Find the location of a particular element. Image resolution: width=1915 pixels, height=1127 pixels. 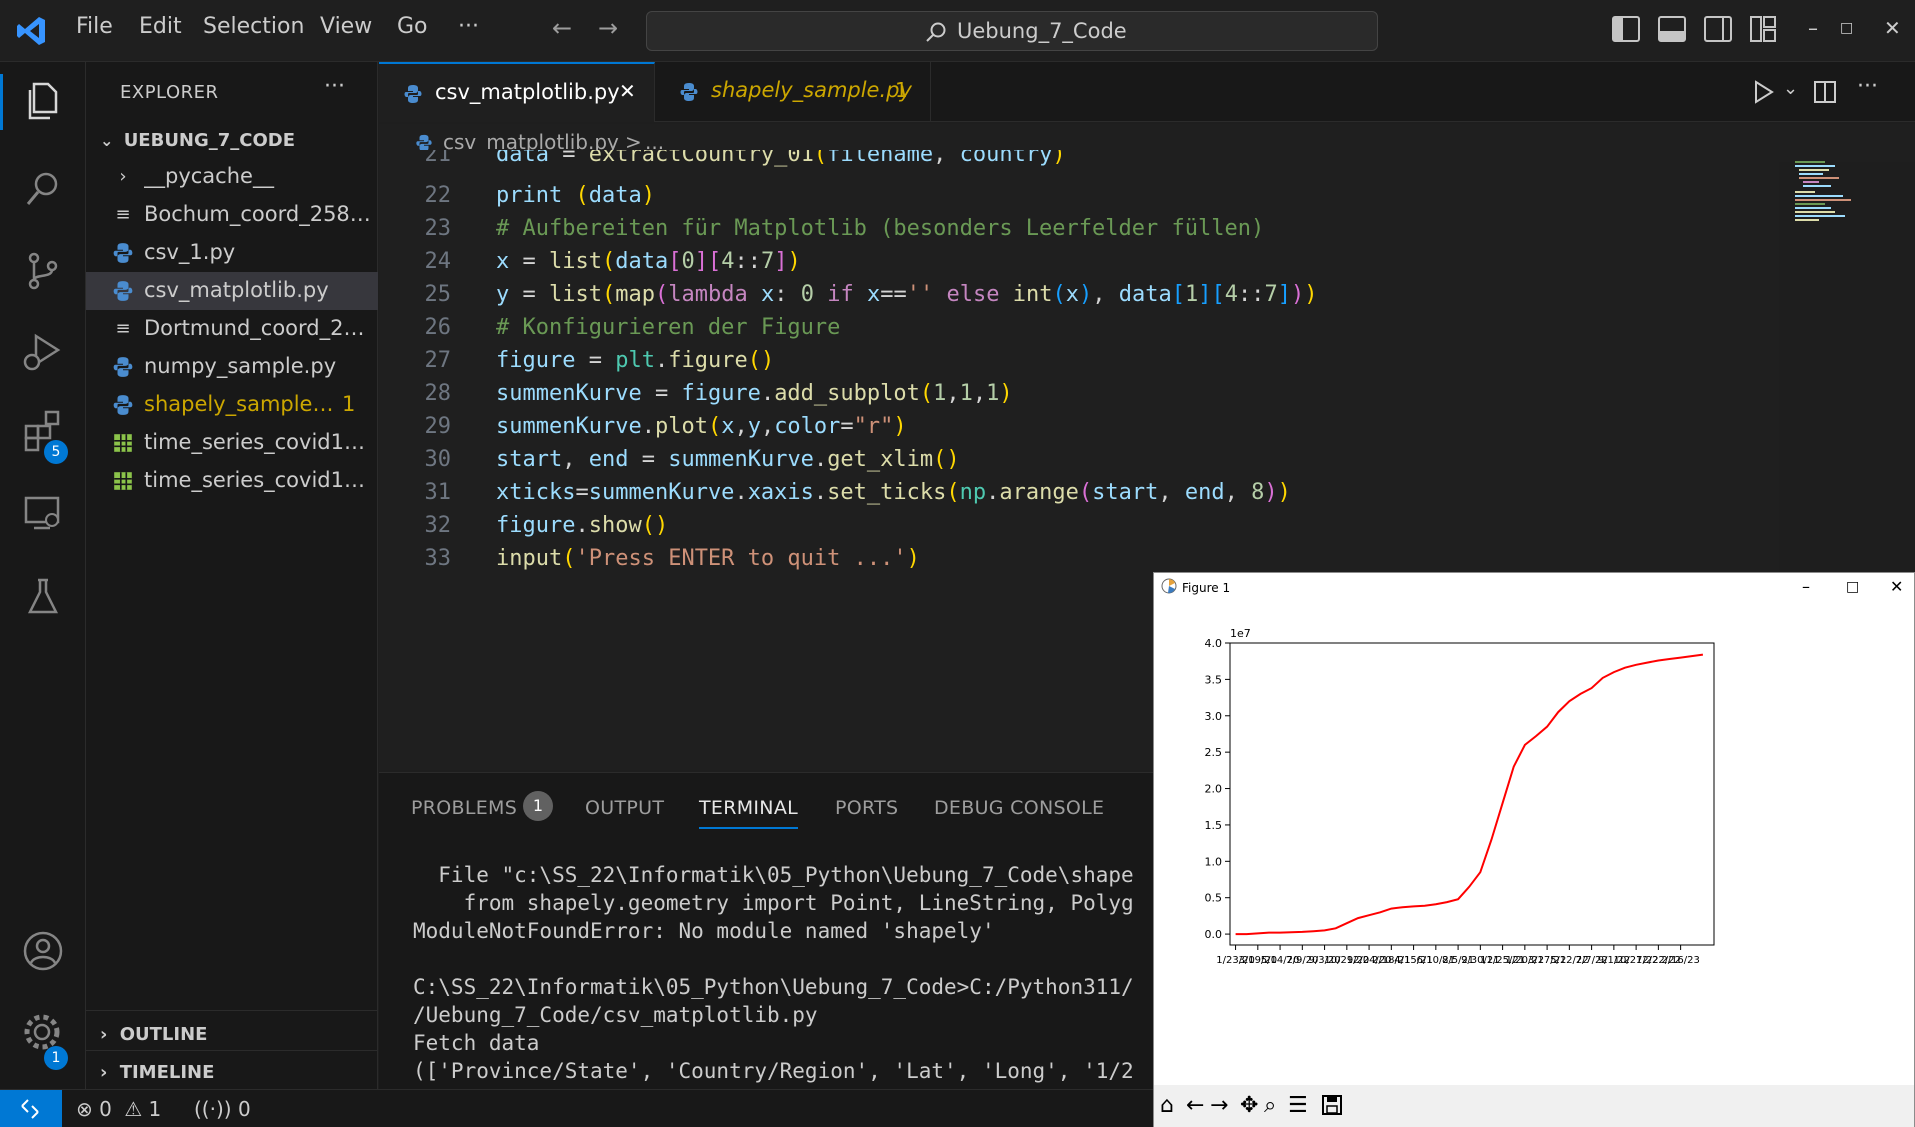

x-tick-label: 2/16/23 is located at coordinates (1680, 960).